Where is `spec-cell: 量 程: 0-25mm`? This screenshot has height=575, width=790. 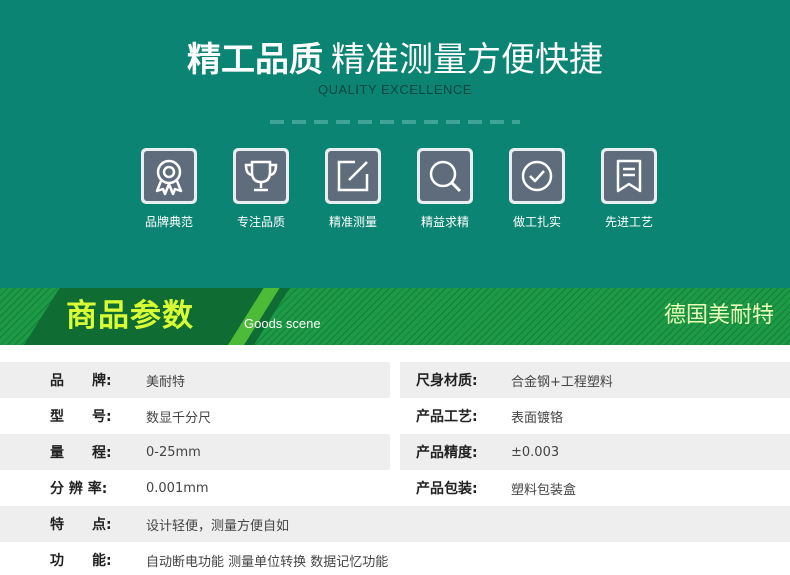 spec-cell: 量 程: 0-25mm is located at coordinates (195, 452).